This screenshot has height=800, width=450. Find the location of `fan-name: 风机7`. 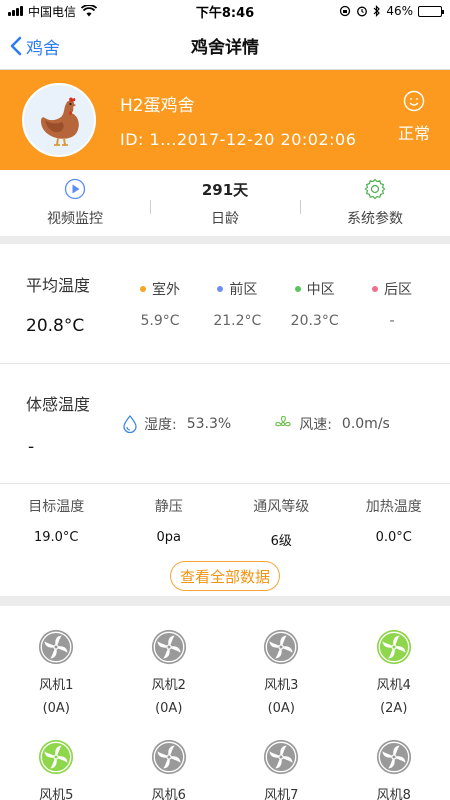

fan-name: 风机7 is located at coordinates (281, 794).